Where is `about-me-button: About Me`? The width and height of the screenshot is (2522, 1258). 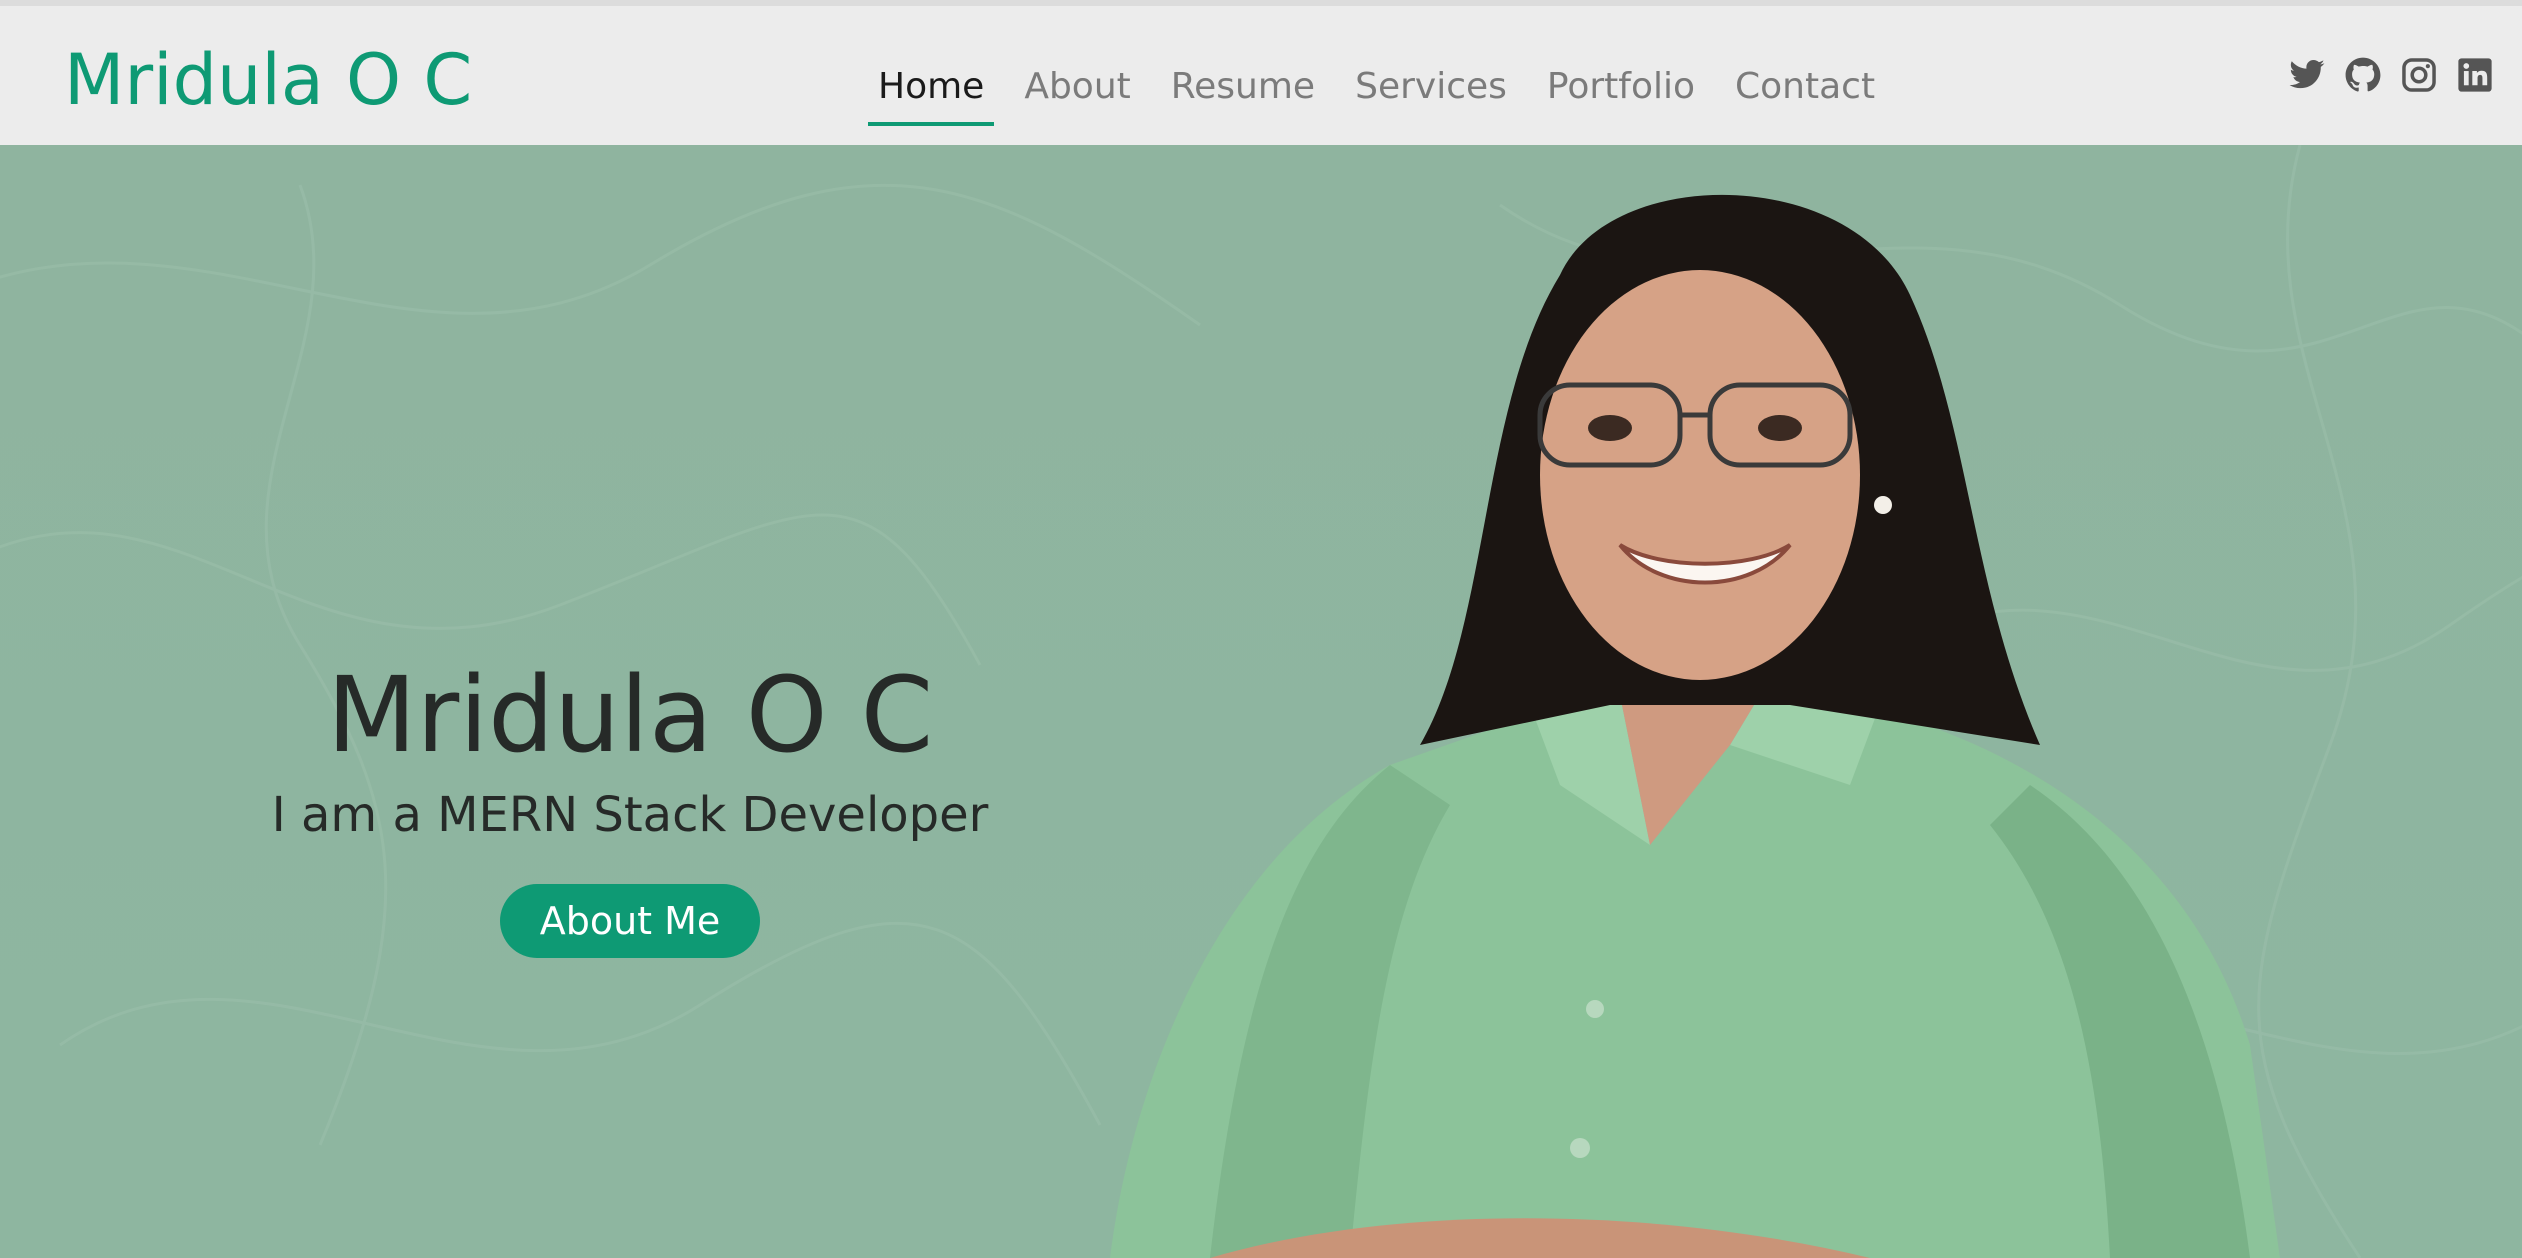 about-me-button: About Me is located at coordinates (630, 921).